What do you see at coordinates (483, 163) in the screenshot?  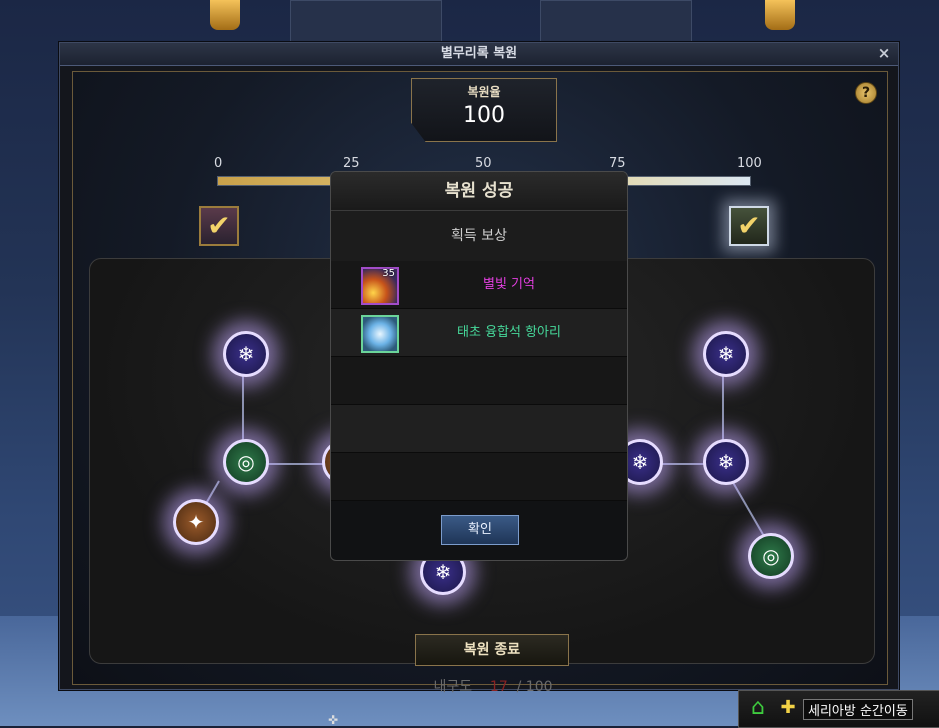 I see `progress-tick-50: 50` at bounding box center [483, 163].